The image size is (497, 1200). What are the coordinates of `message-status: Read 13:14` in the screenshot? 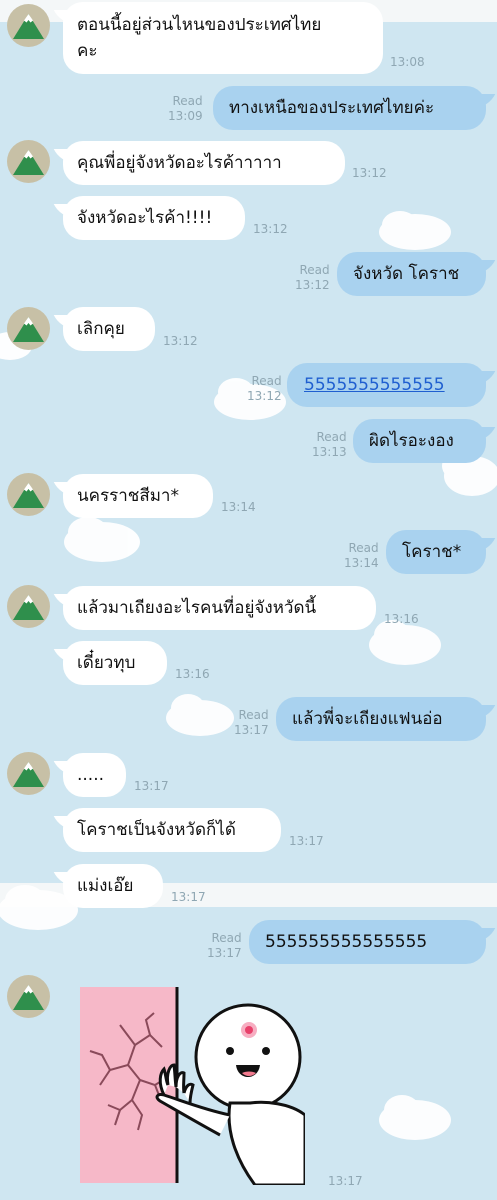 It's located at (361, 556).